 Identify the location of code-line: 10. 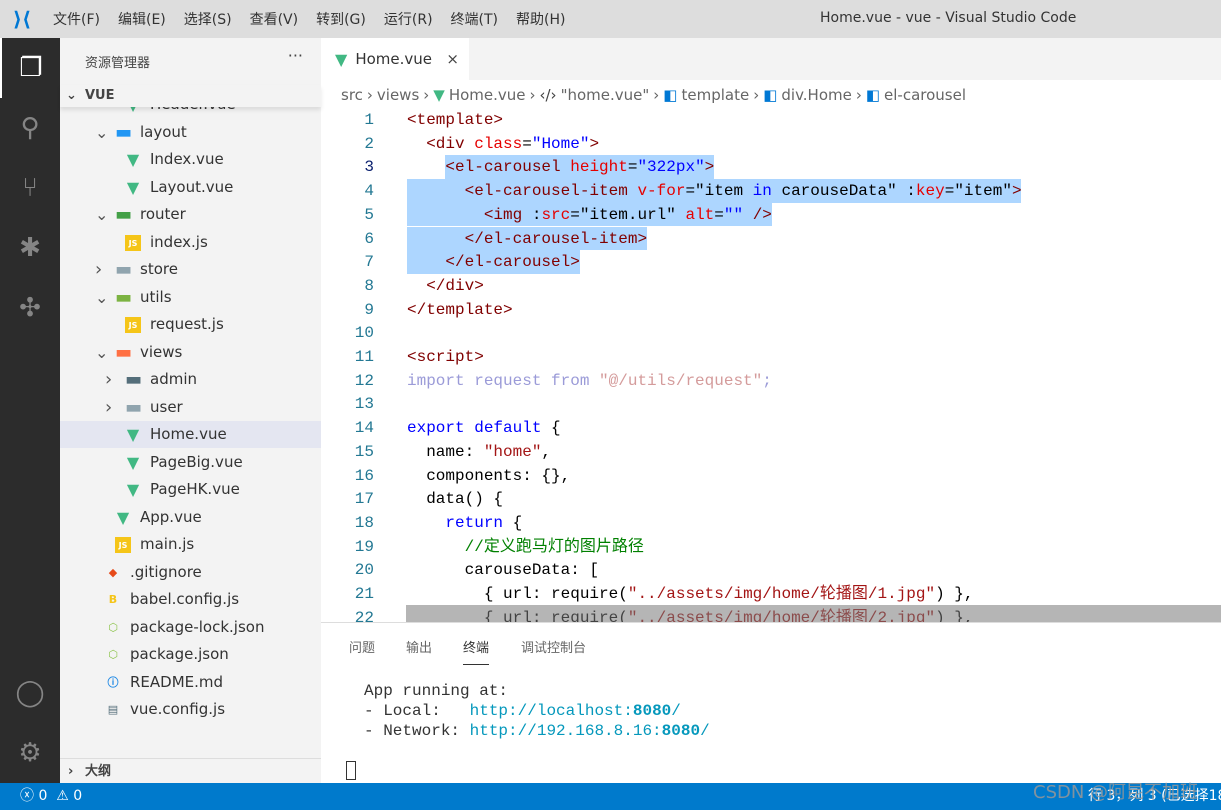
(771, 333).